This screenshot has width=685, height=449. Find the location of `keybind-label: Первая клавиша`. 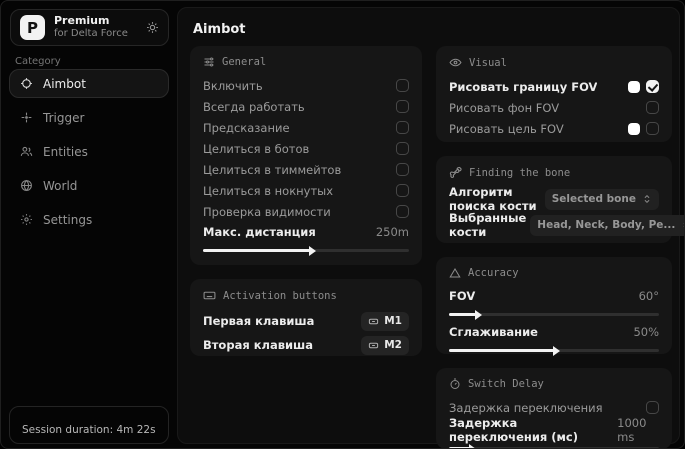

keybind-label: Первая клавиша is located at coordinates (259, 321).